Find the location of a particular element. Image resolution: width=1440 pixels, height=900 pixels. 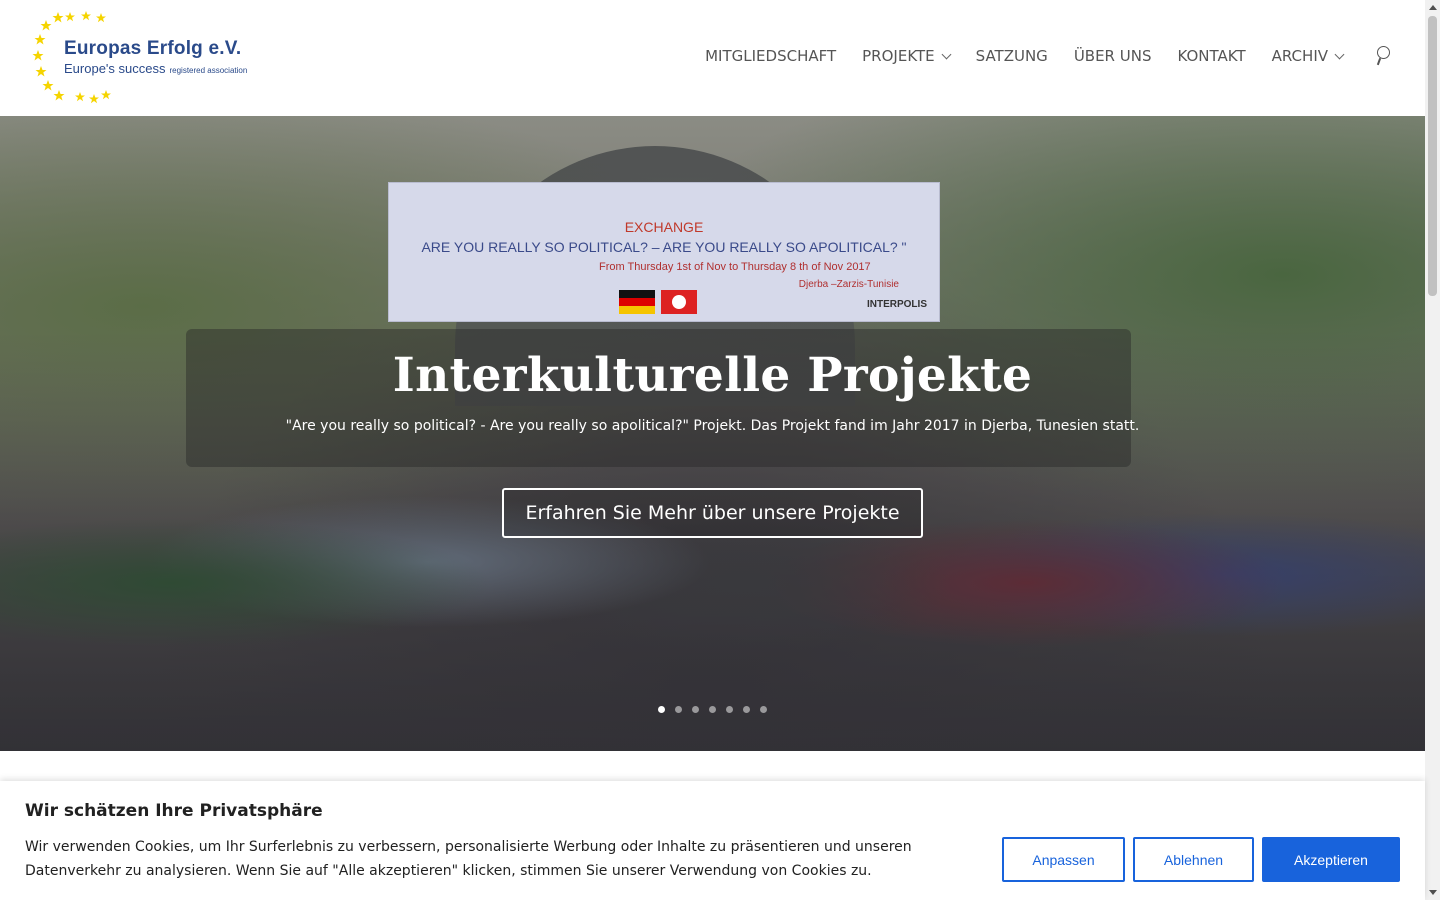

eu-stars-top-icon is located at coordinates (85, 17).